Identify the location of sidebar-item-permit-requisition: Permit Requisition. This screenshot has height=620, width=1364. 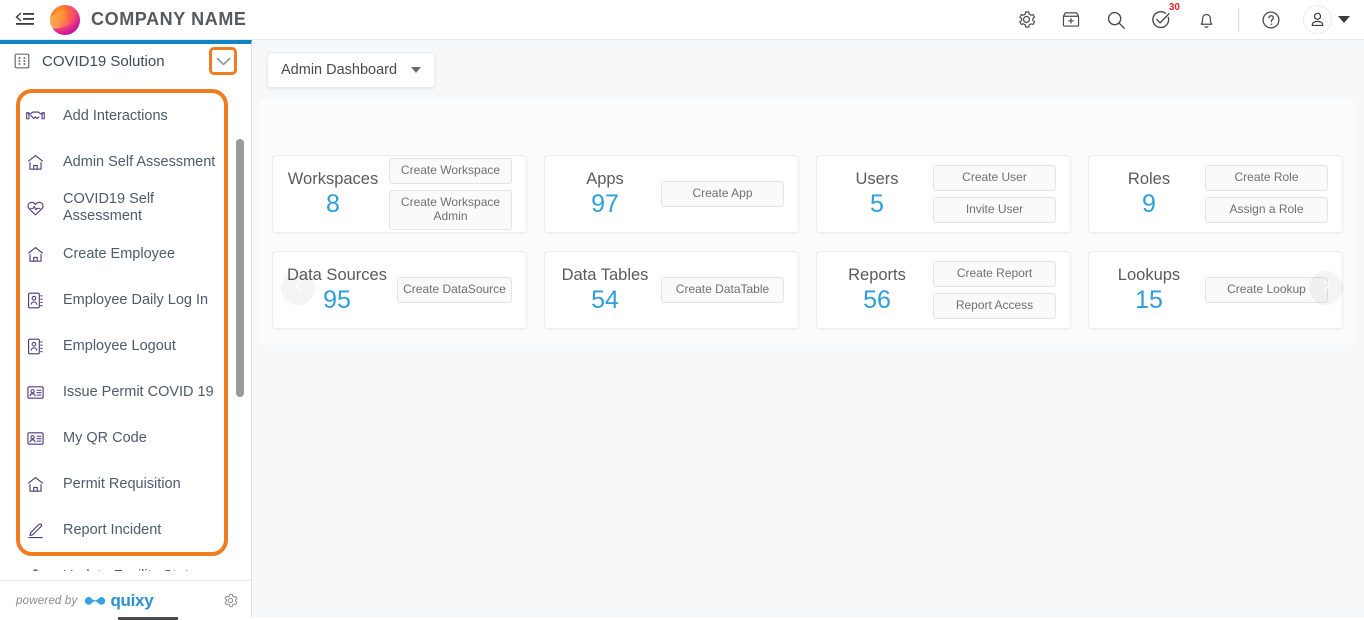
(120, 484).